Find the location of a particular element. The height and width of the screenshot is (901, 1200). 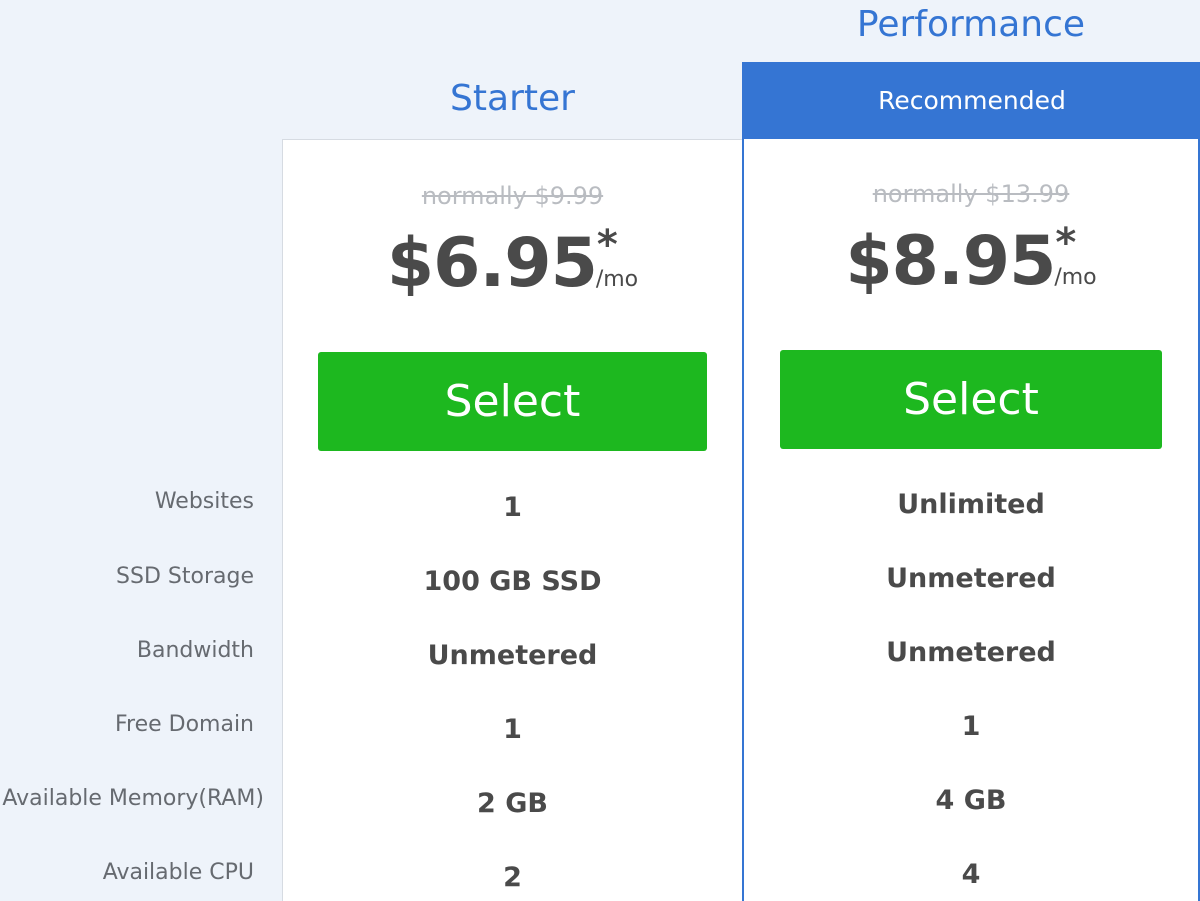

feature-value-cpu: 4 is located at coordinates (971, 874).